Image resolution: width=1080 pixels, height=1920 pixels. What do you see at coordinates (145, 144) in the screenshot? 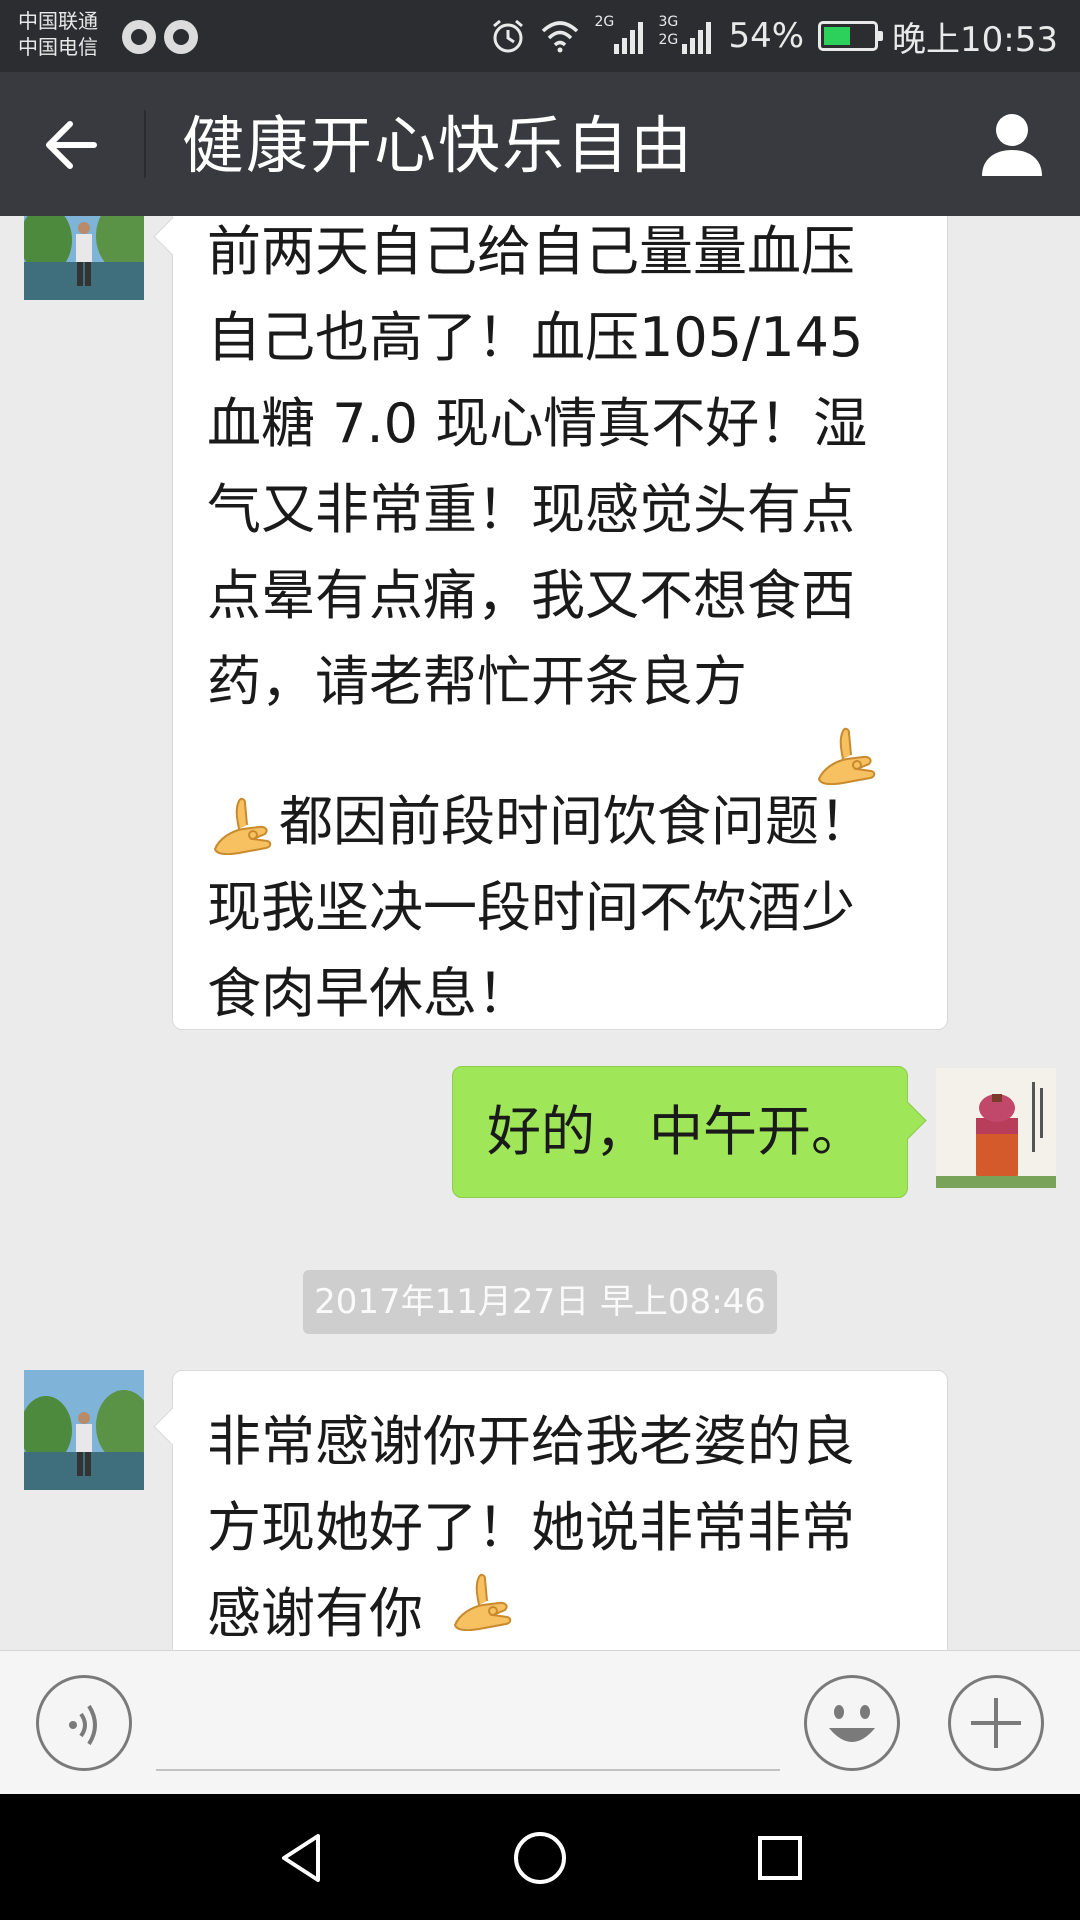
I see `header-divider` at bounding box center [145, 144].